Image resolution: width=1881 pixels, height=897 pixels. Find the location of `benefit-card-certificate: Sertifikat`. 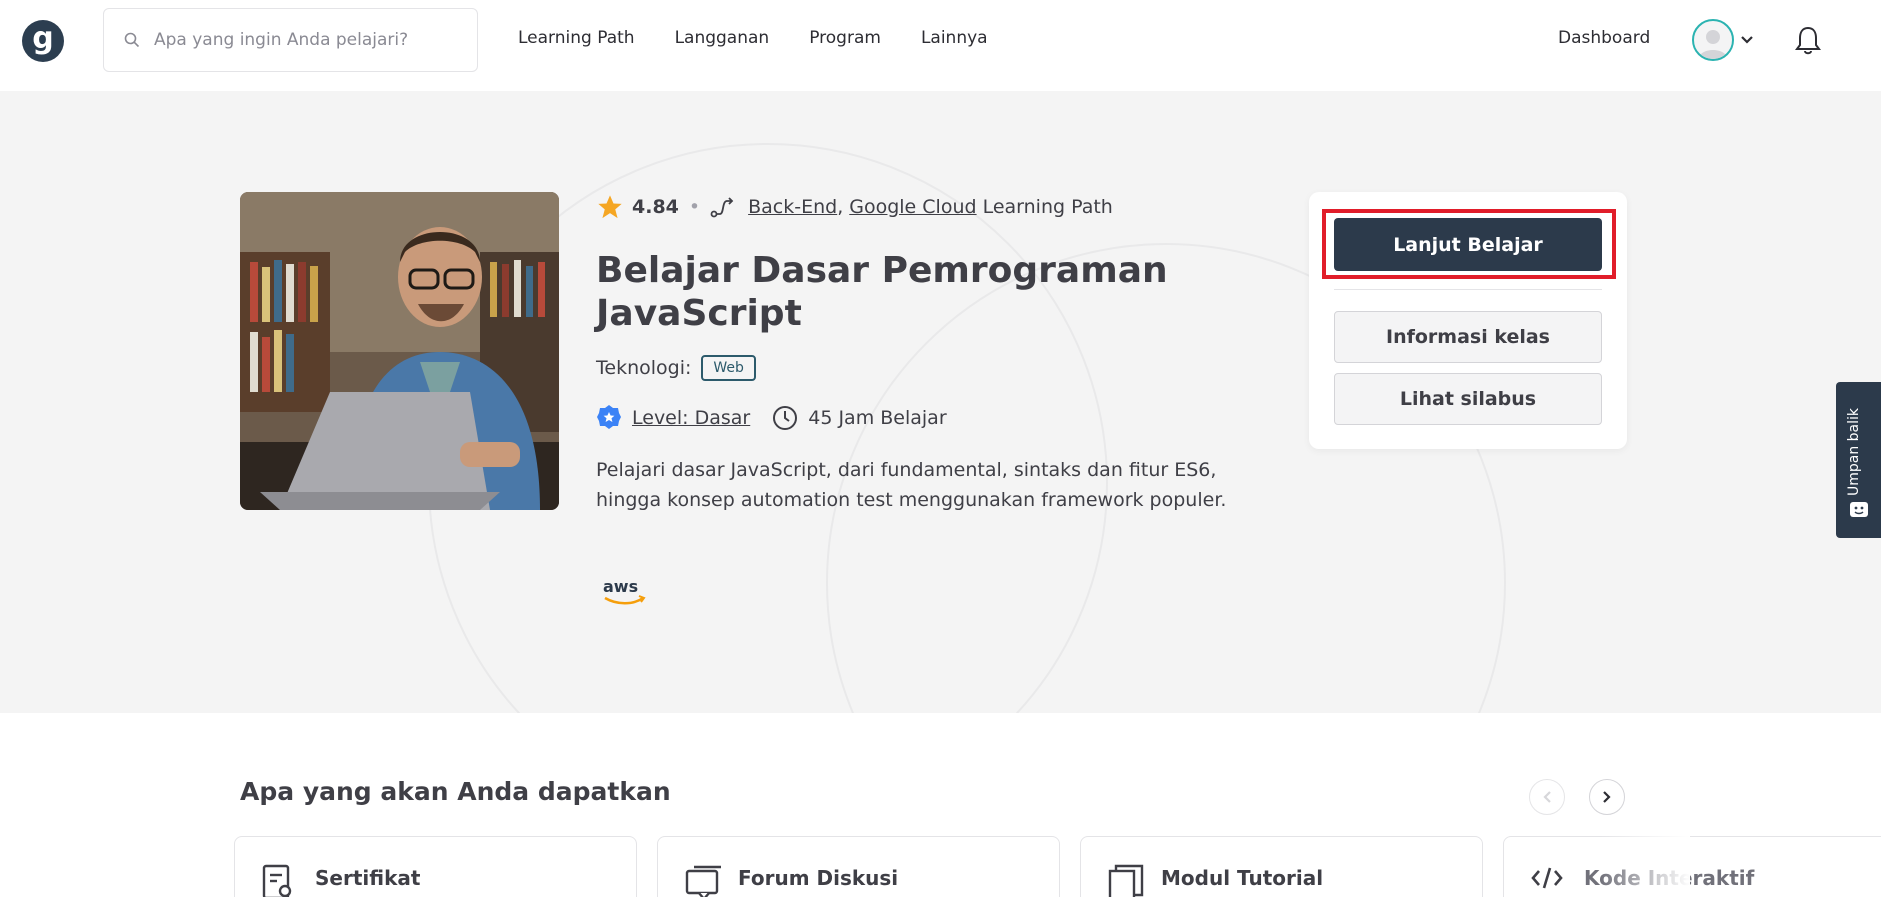

benefit-card-certificate: Sertifikat is located at coordinates (435, 866).